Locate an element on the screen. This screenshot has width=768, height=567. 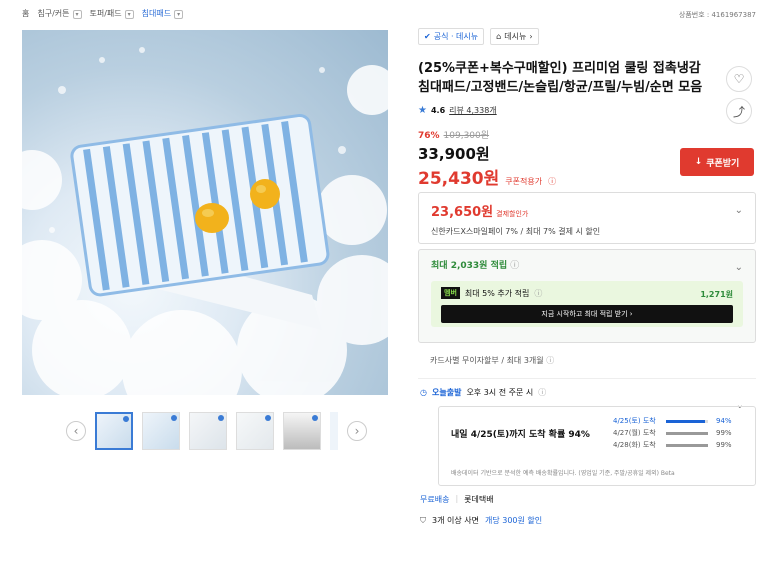
delivery-row: 4/28(화) 도착 99% is located at coordinates (672, 445).